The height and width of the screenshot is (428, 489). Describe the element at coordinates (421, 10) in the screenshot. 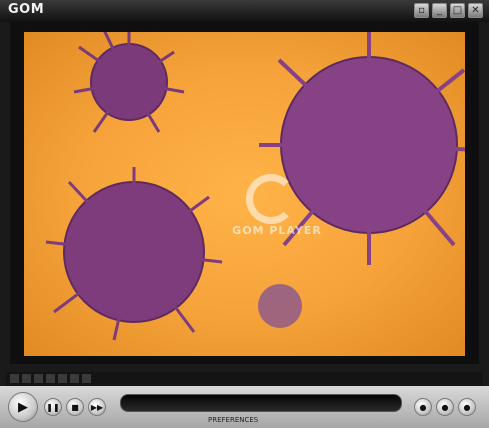

I see `mini-mode-button: ▫` at that location.